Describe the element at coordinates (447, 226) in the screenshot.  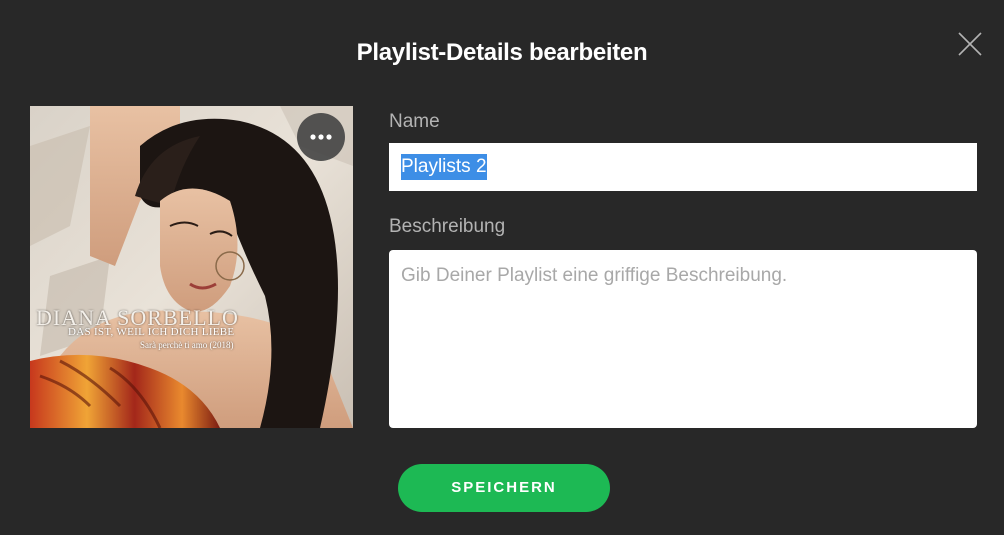
I see `description-label: Beschreibung` at that location.